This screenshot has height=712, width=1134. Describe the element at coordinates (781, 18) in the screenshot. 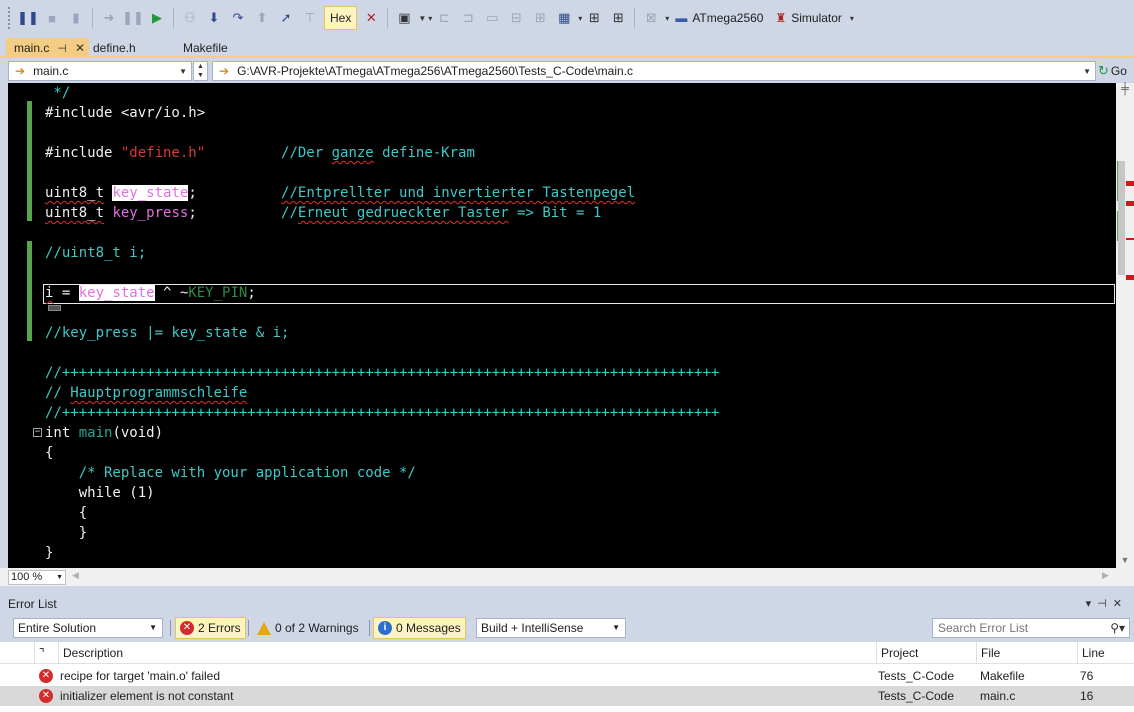

I see `simulator-icon: ♜` at that location.